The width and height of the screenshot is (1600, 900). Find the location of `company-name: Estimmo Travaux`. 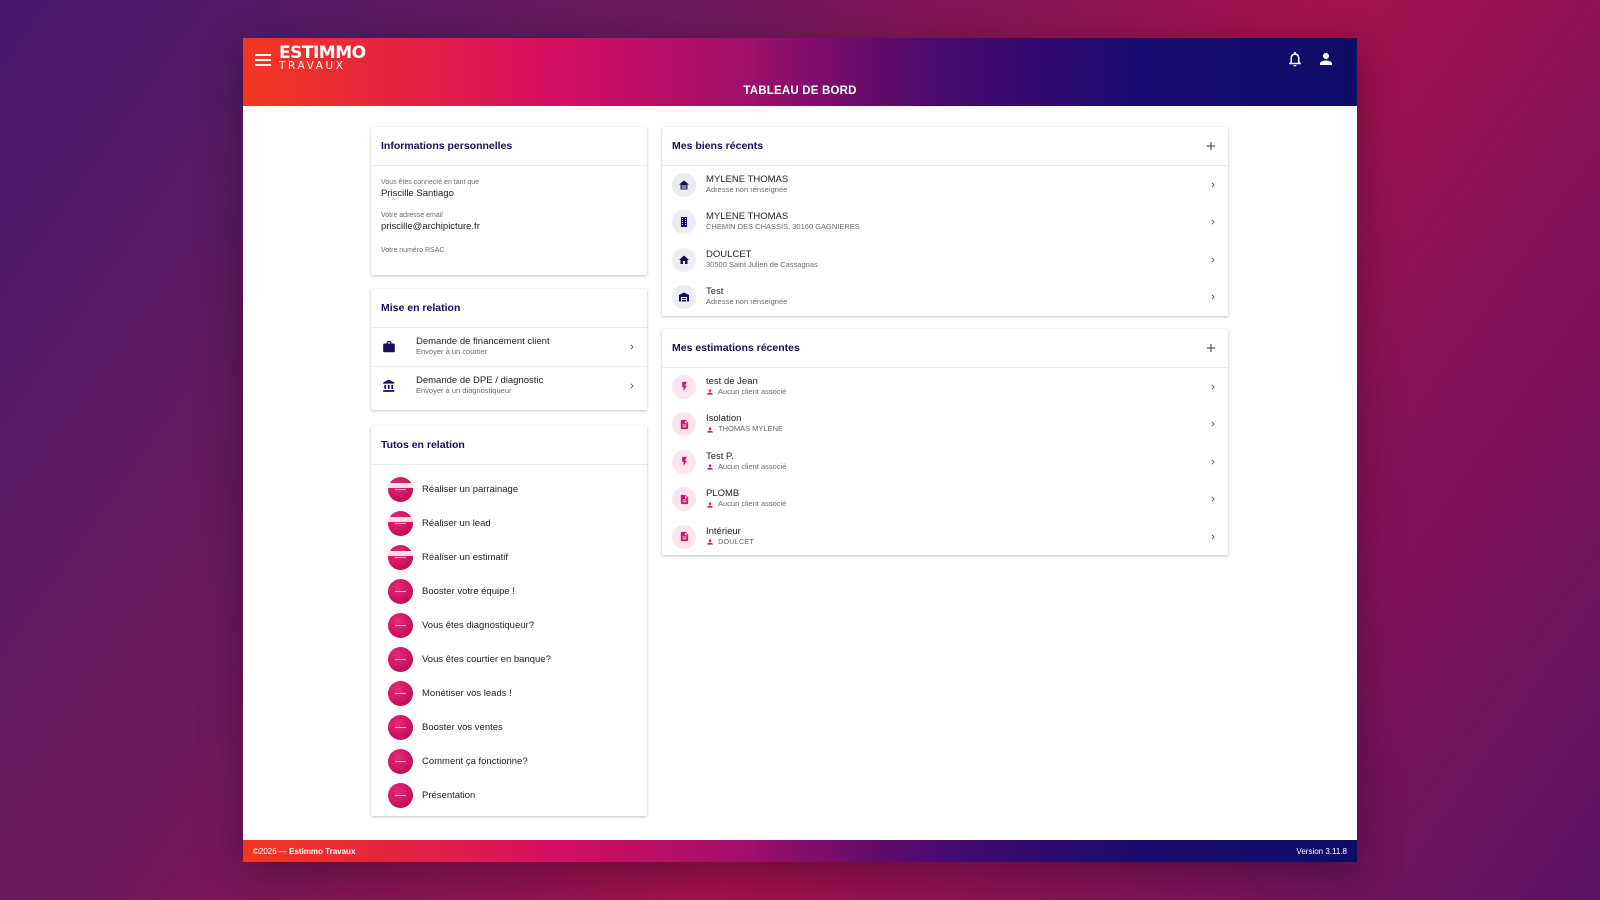

company-name: Estimmo Travaux is located at coordinates (322, 851).